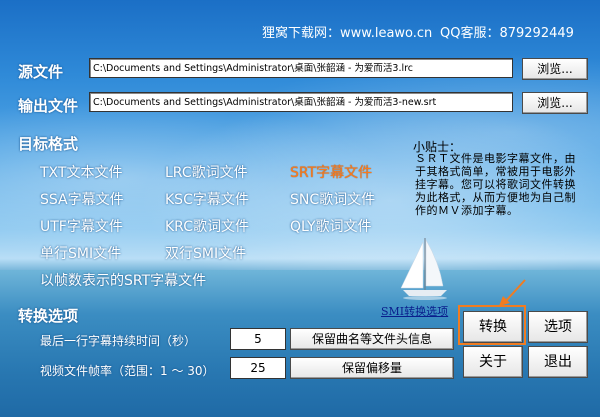 The image size is (600, 417). What do you see at coordinates (258, 368) in the screenshot?
I see `framerate-input: 25` at bounding box center [258, 368].